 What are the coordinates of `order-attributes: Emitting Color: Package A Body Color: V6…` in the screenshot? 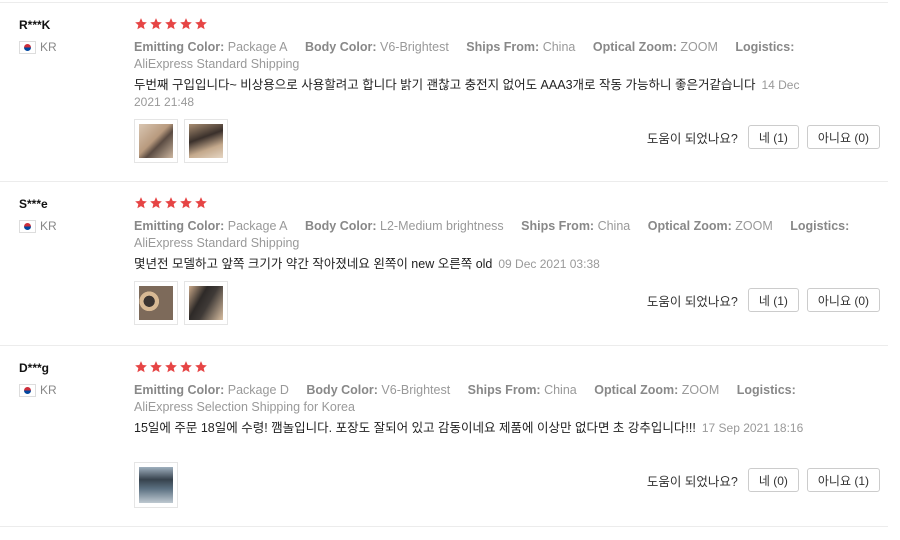 It's located at (494, 56).